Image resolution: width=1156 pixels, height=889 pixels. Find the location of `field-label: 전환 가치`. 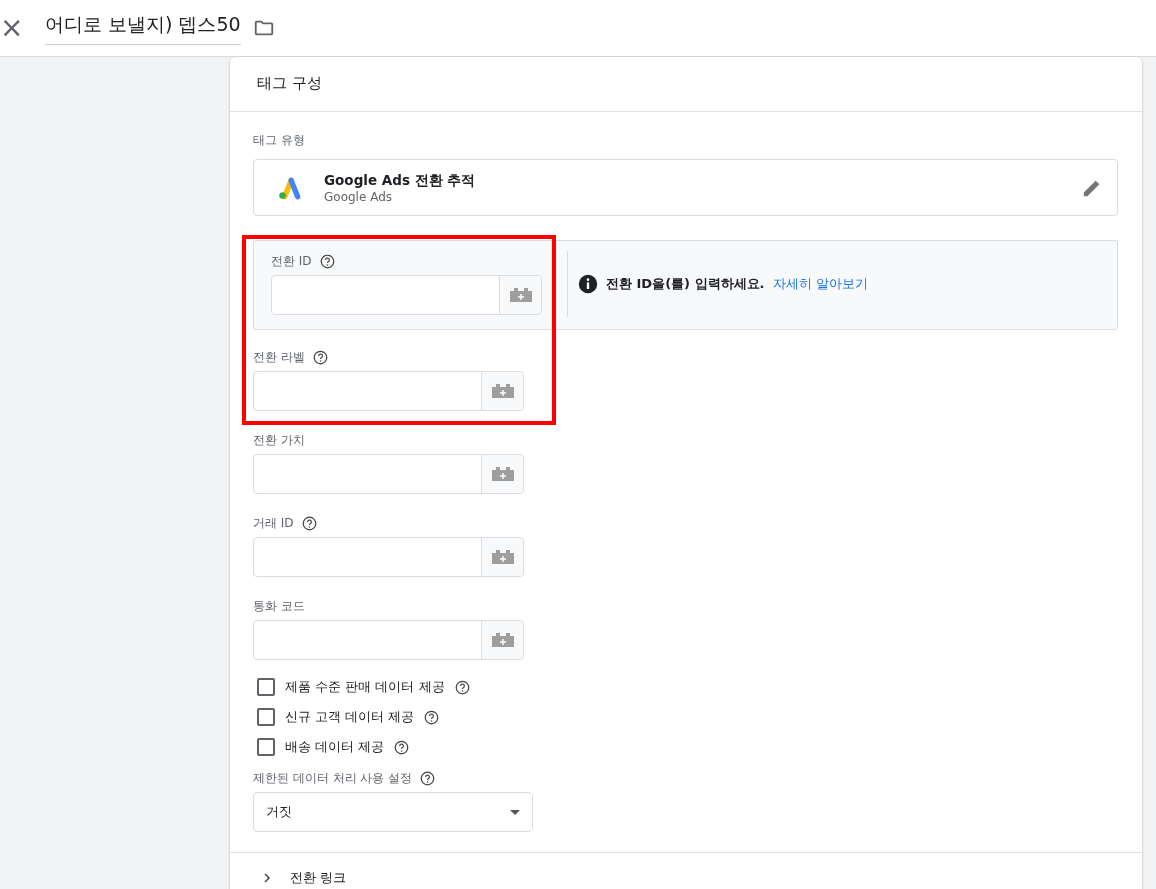

field-label: 전환 가치 is located at coordinates (279, 440).